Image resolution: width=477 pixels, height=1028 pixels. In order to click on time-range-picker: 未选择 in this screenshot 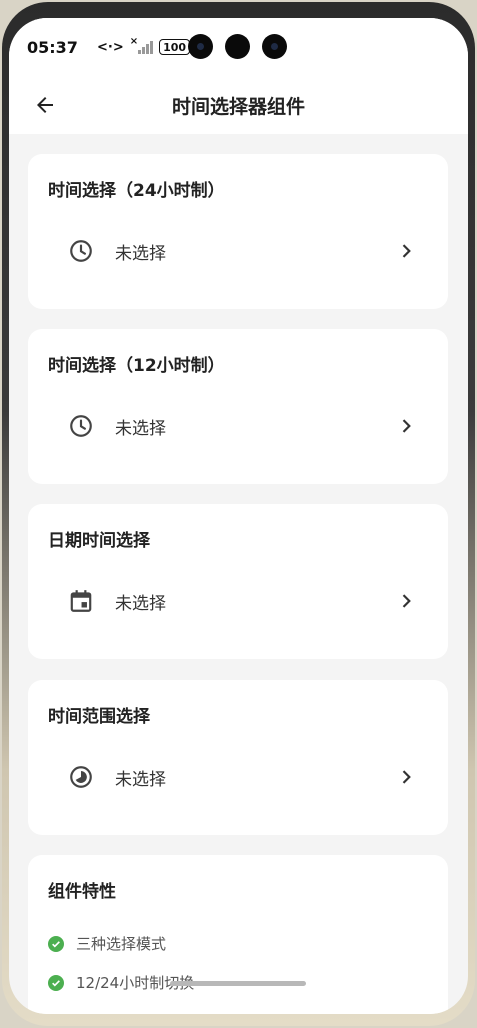, I will do `click(238, 777)`.